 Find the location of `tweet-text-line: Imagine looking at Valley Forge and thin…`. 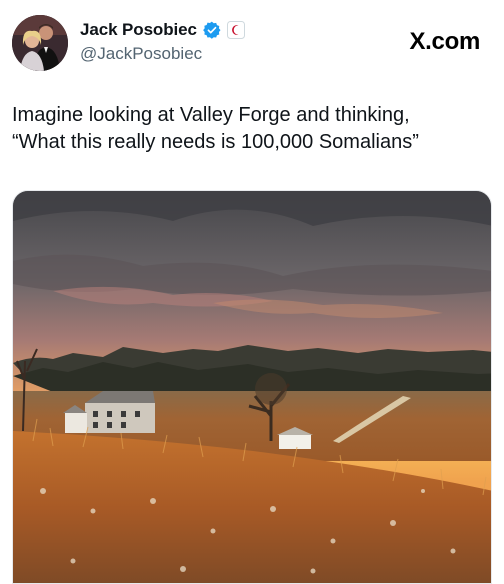

tweet-text-line: Imagine looking at Valley Forge and thin… is located at coordinates (211, 115).